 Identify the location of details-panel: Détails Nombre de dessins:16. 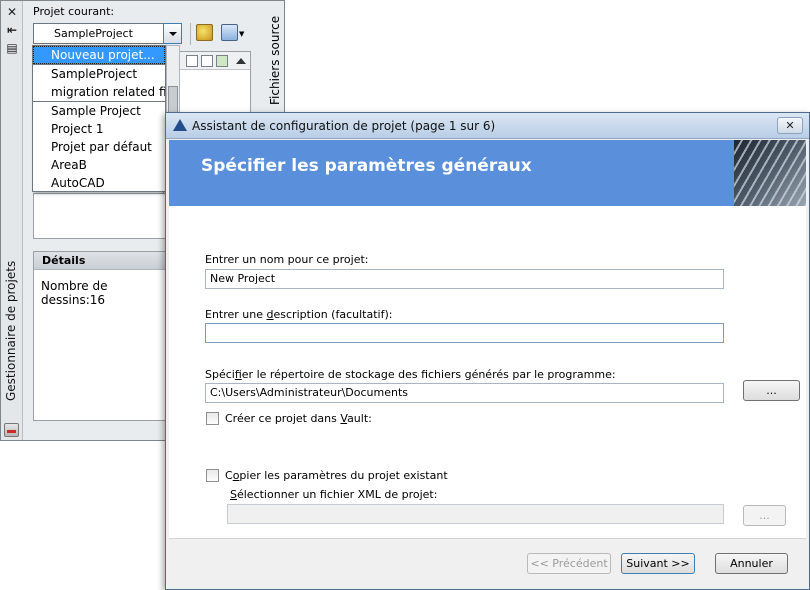
(99, 336).